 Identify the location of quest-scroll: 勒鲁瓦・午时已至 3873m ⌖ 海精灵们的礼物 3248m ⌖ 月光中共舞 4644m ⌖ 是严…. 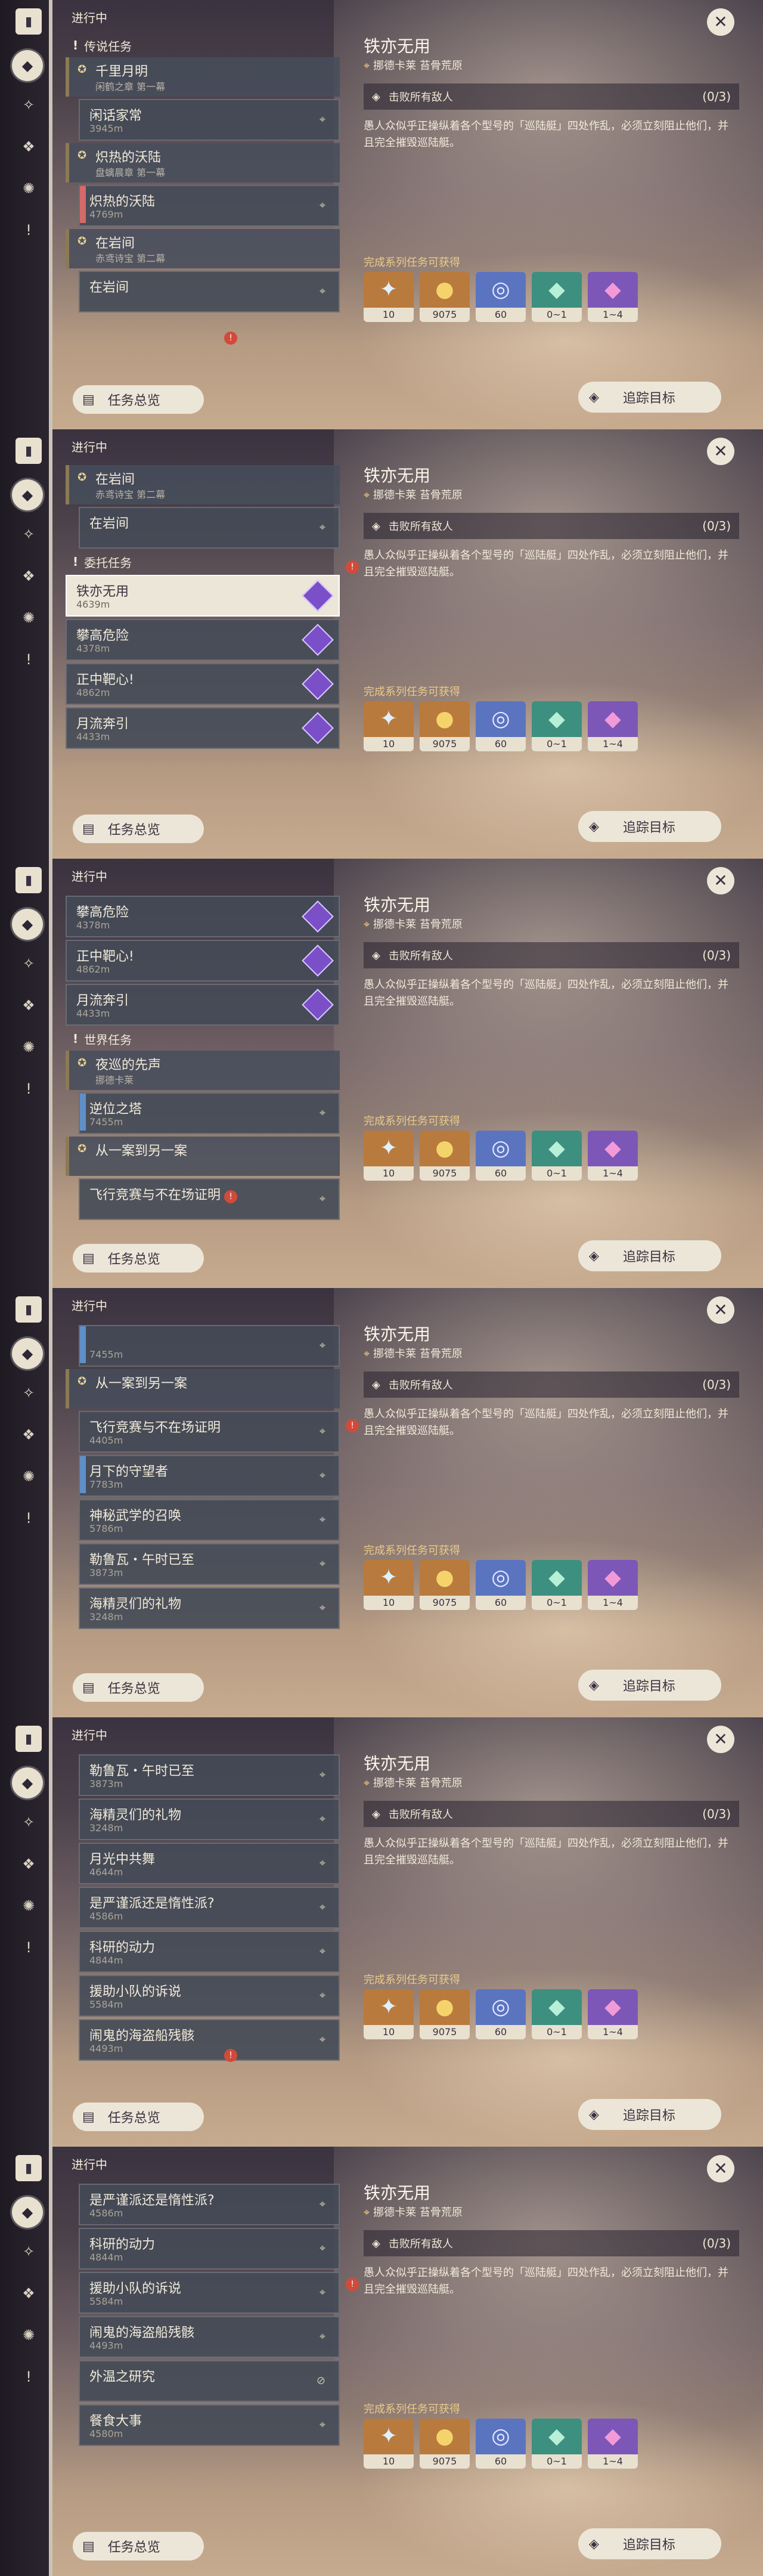
(203, 1924).